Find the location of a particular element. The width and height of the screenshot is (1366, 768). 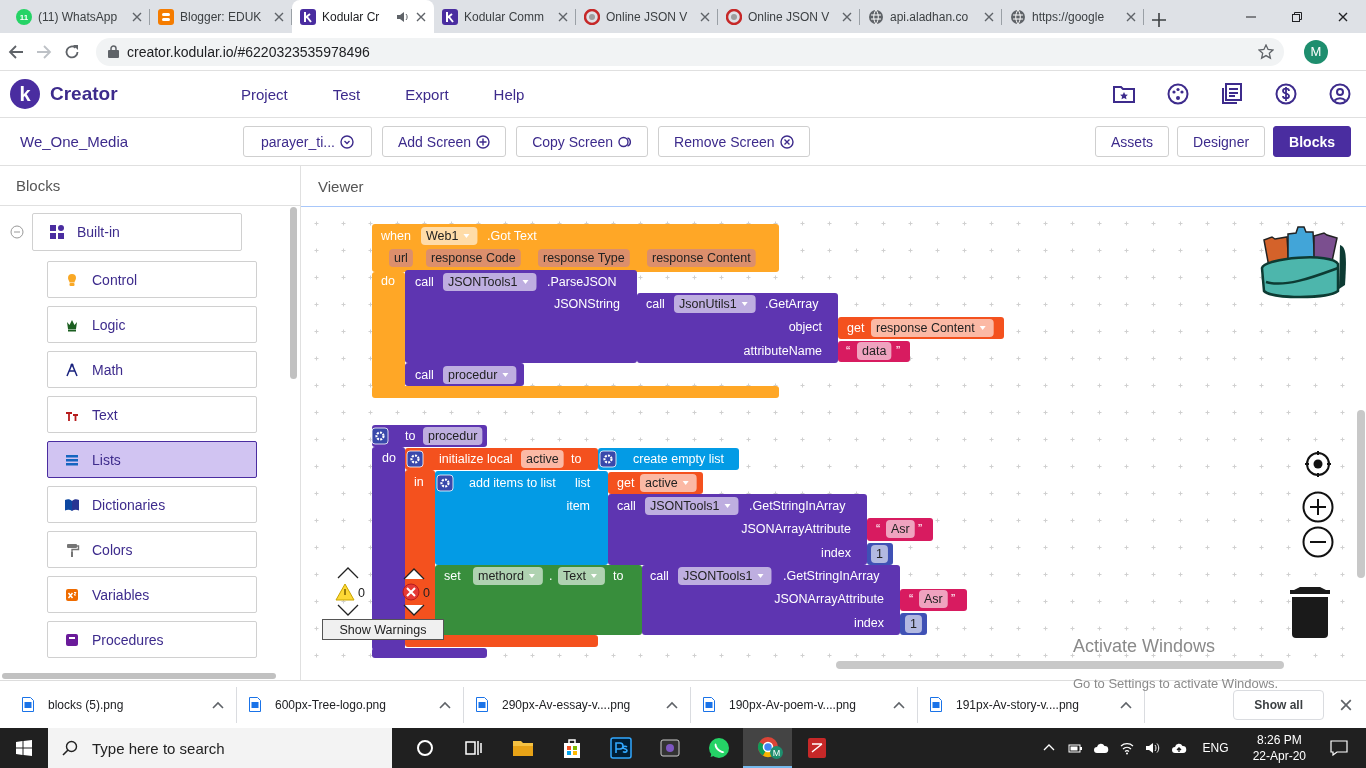

code-block: get active is located at coordinates (655, 483).